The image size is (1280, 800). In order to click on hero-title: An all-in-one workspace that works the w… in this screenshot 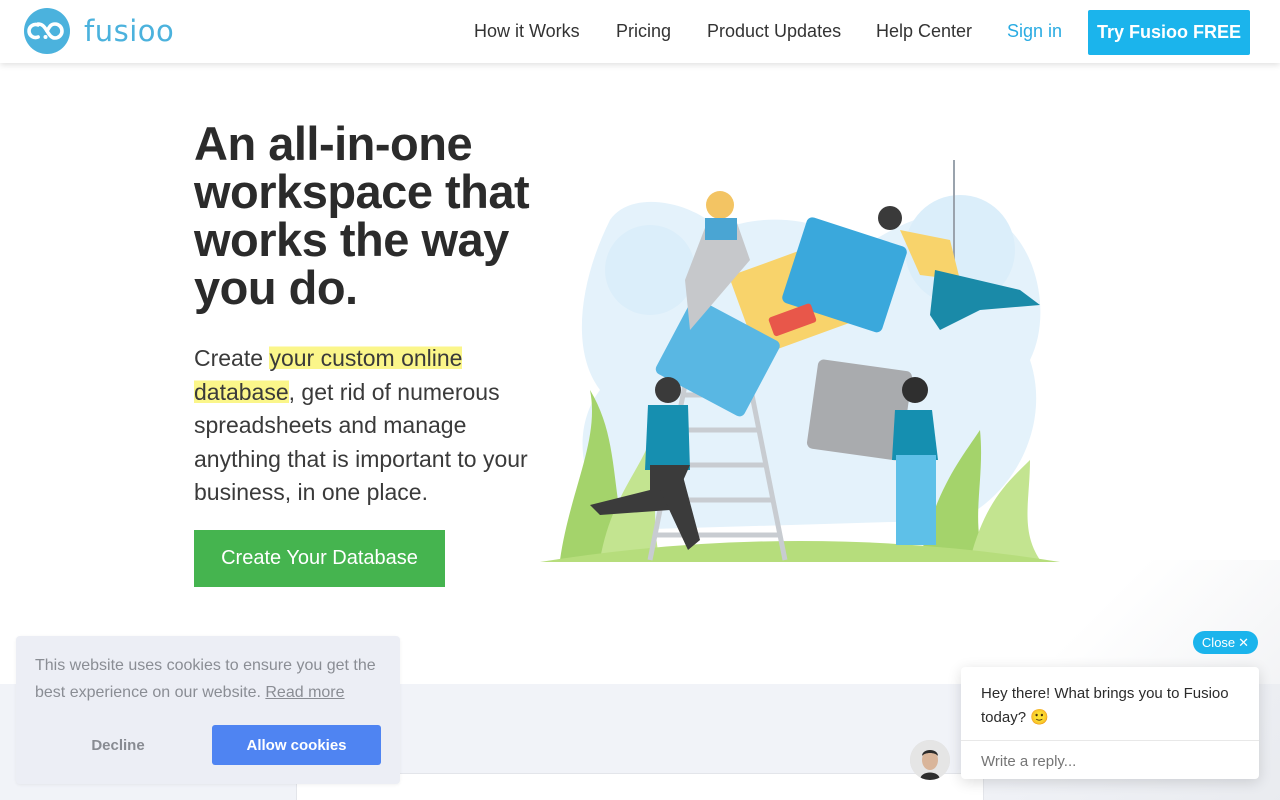, I will do `click(362, 215)`.